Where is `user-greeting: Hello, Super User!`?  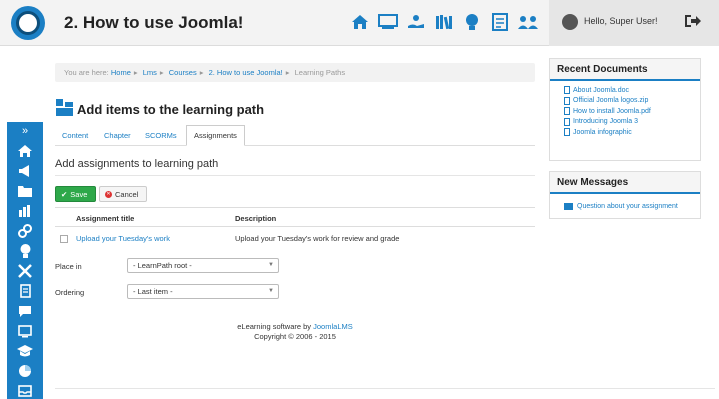
user-greeting: Hello, Super User! is located at coordinates (621, 21).